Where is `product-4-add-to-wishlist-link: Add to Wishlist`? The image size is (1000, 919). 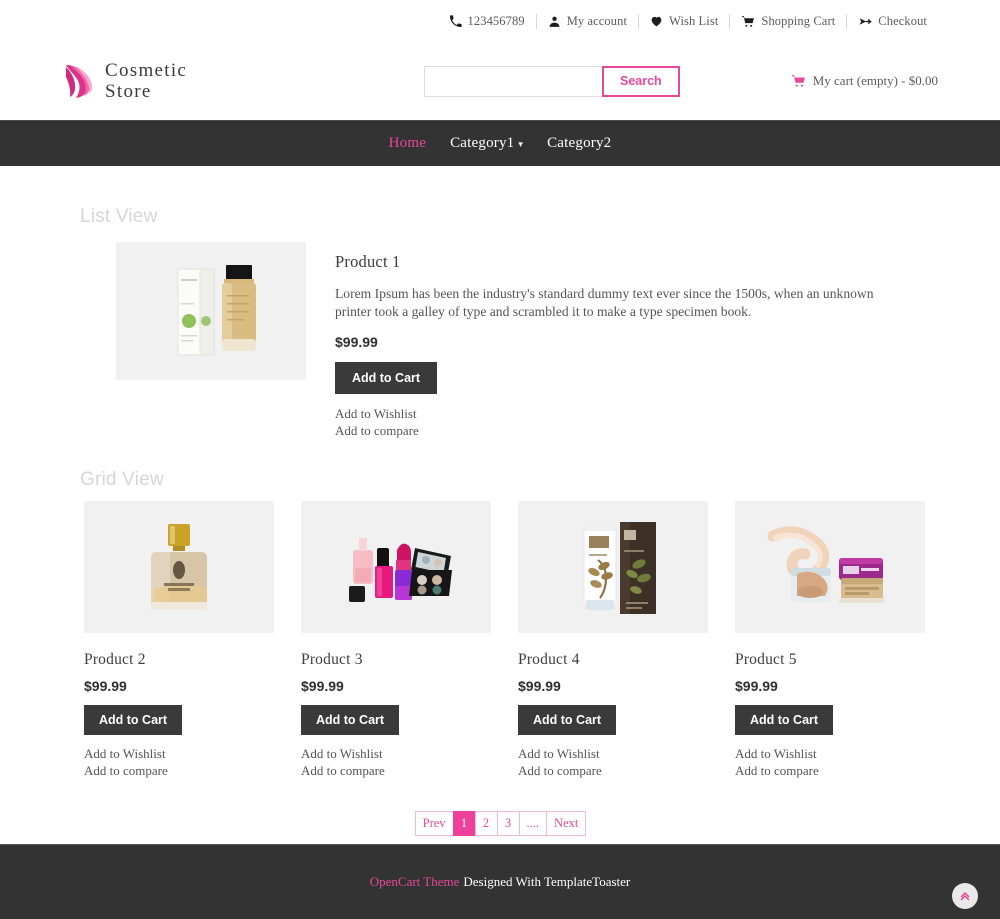
product-4-add-to-wishlist-link: Add to Wishlist is located at coordinates (613, 754).